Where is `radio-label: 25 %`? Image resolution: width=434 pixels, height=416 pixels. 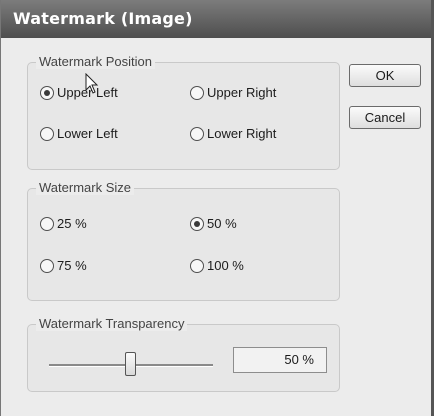
radio-label: 25 % is located at coordinates (72, 223).